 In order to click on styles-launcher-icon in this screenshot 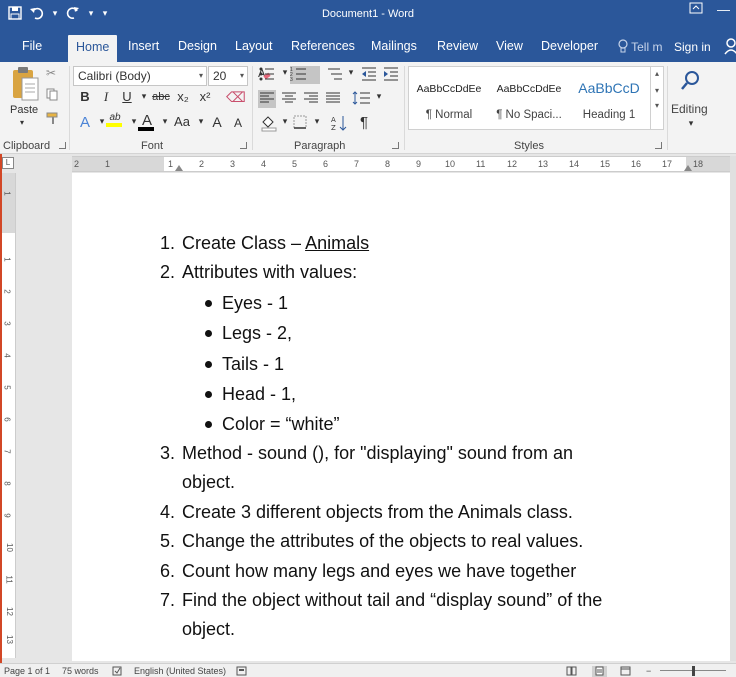, I will do `click(658, 145)`.